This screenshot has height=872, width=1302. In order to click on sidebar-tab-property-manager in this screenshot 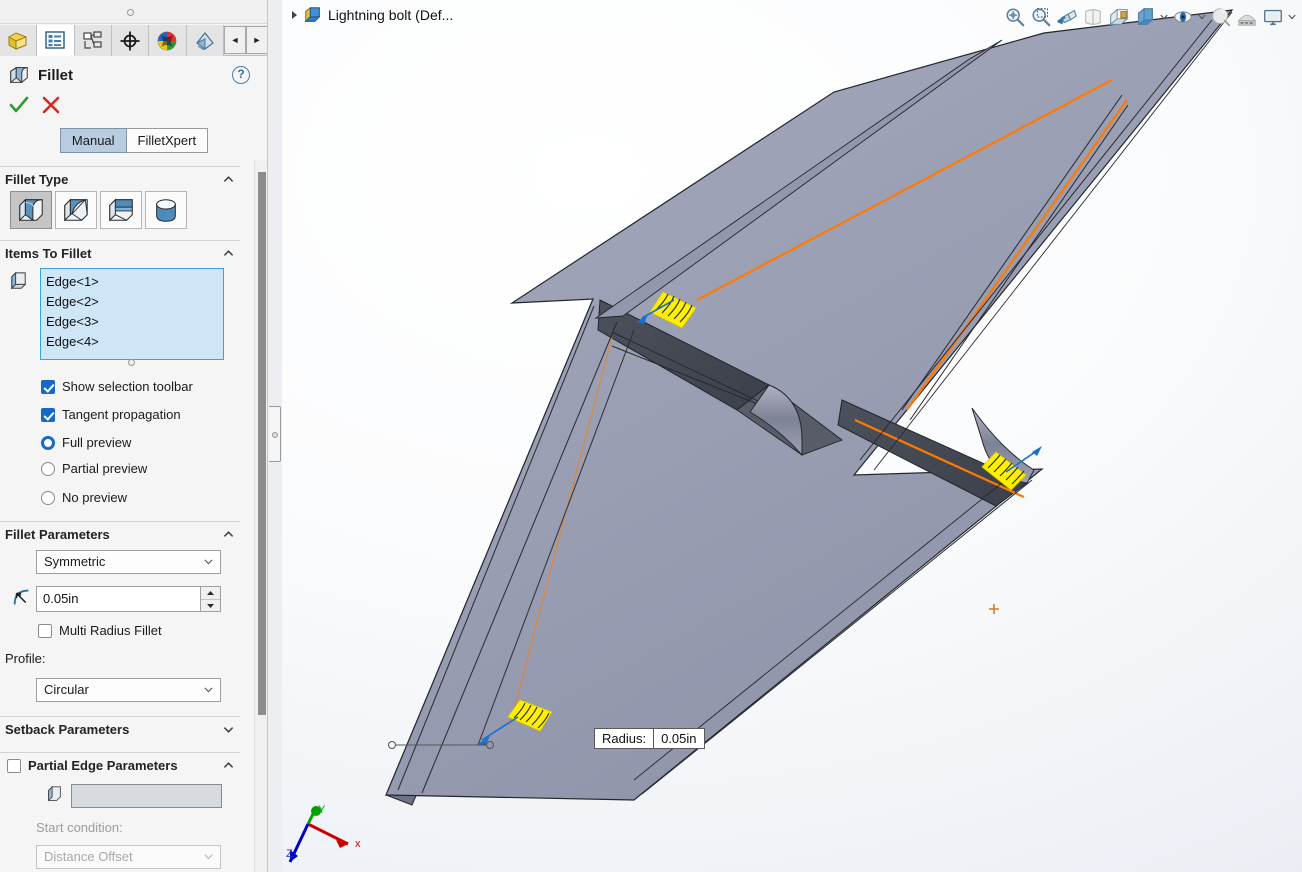, I will do `click(56, 40)`.